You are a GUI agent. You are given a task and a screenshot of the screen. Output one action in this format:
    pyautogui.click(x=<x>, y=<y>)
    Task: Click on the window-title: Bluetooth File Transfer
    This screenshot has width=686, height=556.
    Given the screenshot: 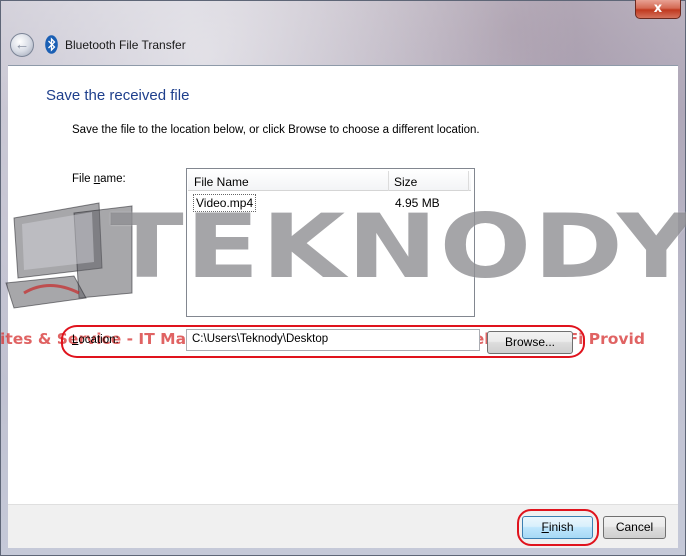 What is the action you would take?
    pyautogui.click(x=125, y=45)
    